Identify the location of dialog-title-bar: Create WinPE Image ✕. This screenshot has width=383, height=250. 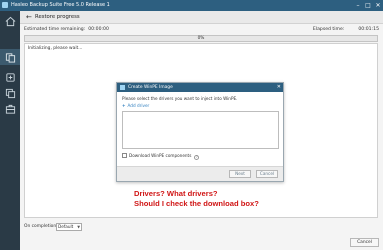
(200, 87).